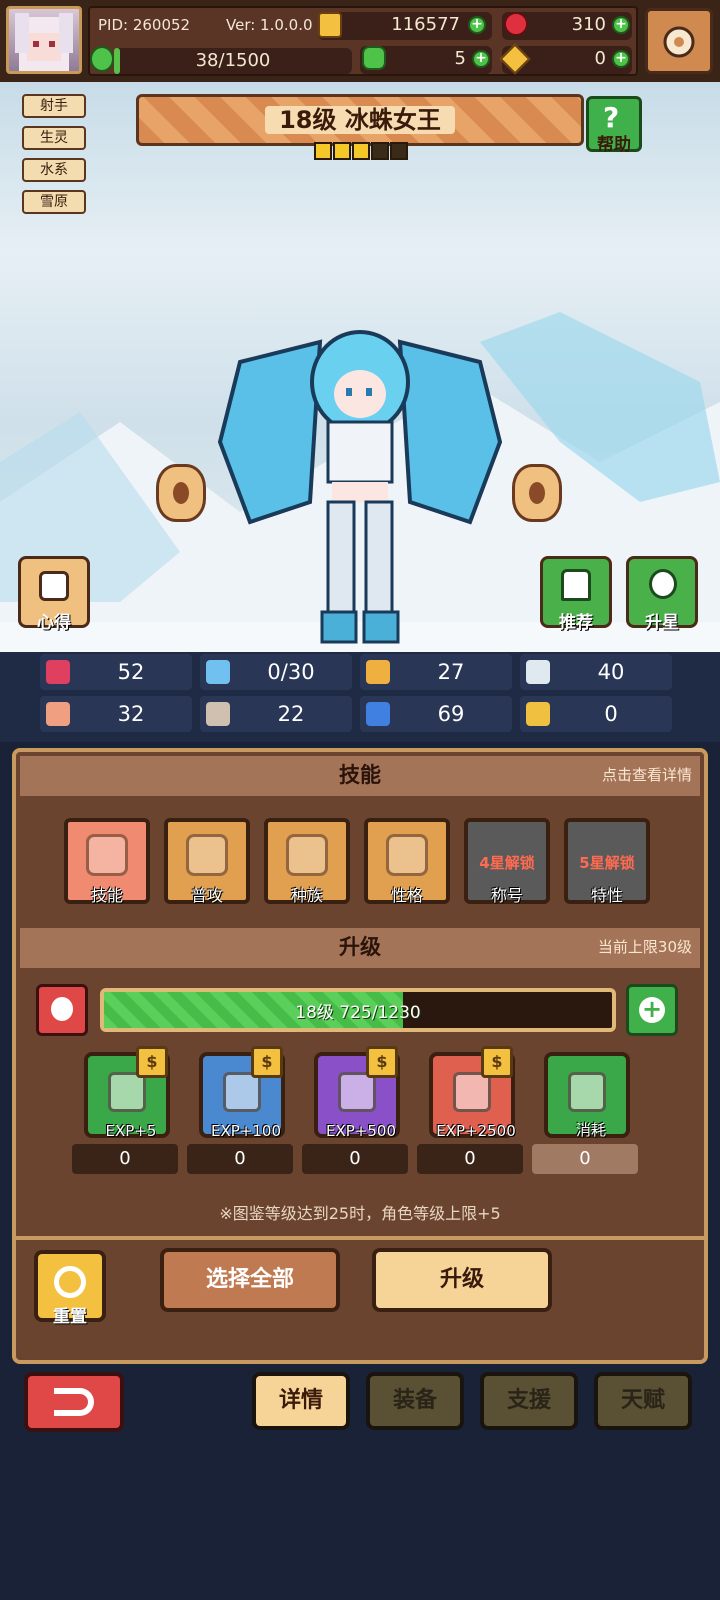 This screenshot has width=720, height=1600. I want to click on prev-hero-button, so click(181, 493).